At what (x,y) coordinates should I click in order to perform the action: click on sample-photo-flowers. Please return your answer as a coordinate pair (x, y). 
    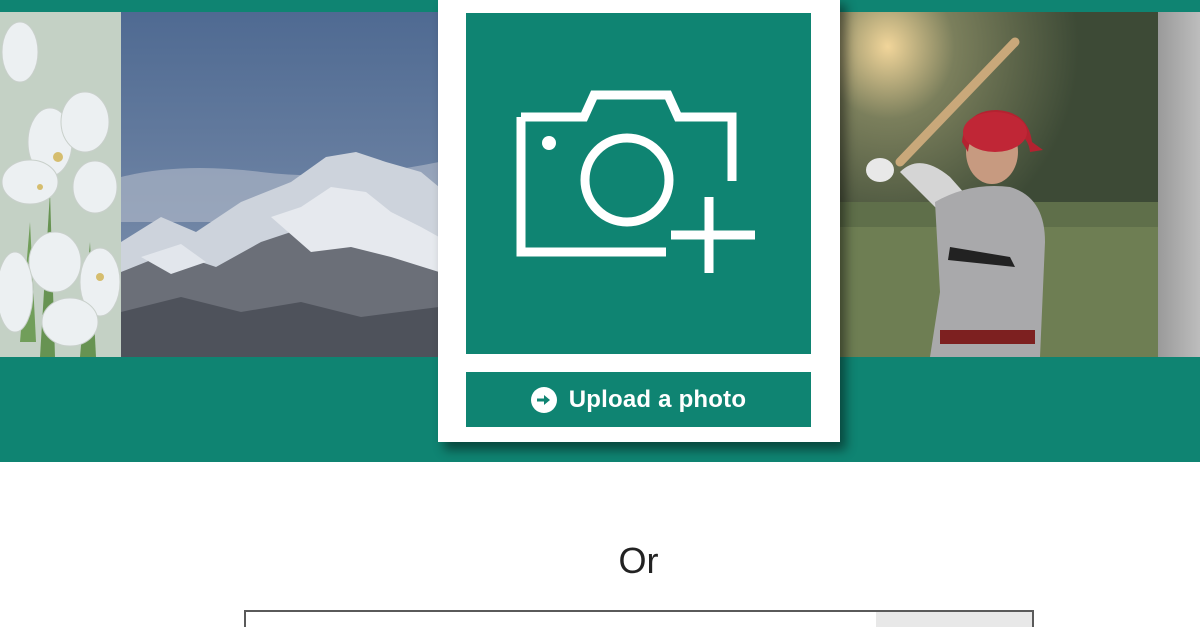
    Looking at the image, I should click on (60, 184).